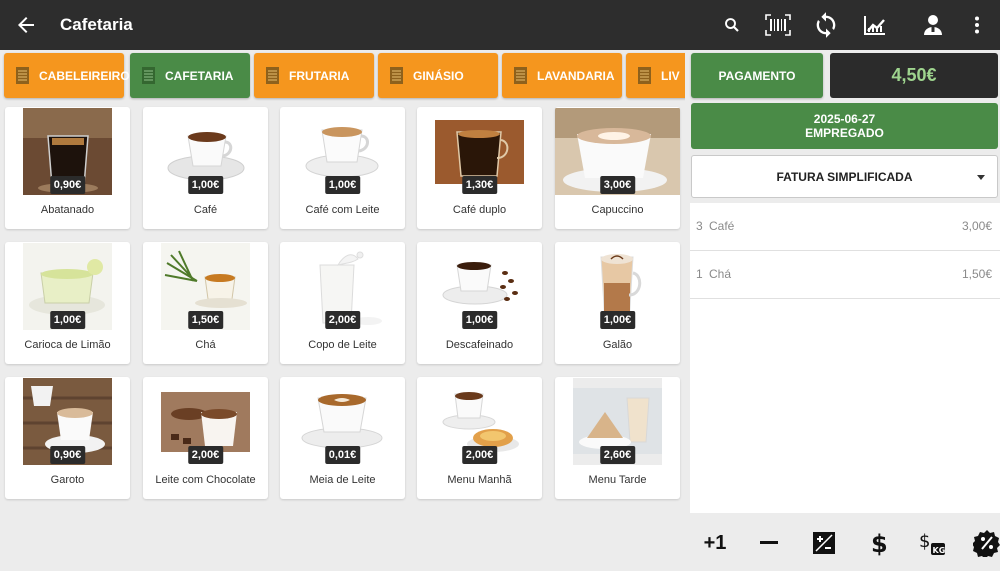 The image size is (1000, 571). What do you see at coordinates (479, 438) in the screenshot?
I see `product-card: 2,00€ Menu Manhã` at bounding box center [479, 438].